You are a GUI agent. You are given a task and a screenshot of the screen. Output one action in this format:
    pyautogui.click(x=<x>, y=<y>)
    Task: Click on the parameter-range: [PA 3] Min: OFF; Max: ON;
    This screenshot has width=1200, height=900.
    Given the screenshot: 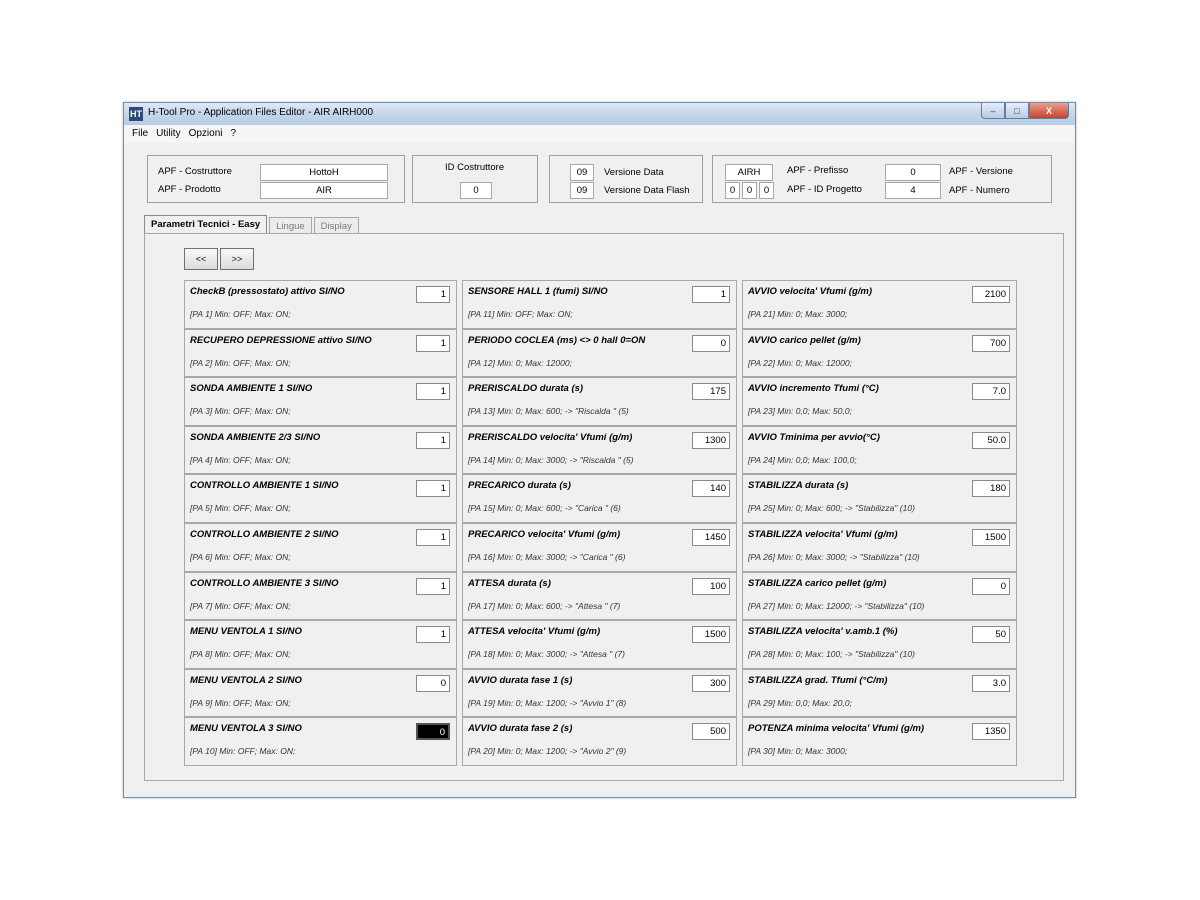 What is the action you would take?
    pyautogui.click(x=240, y=411)
    